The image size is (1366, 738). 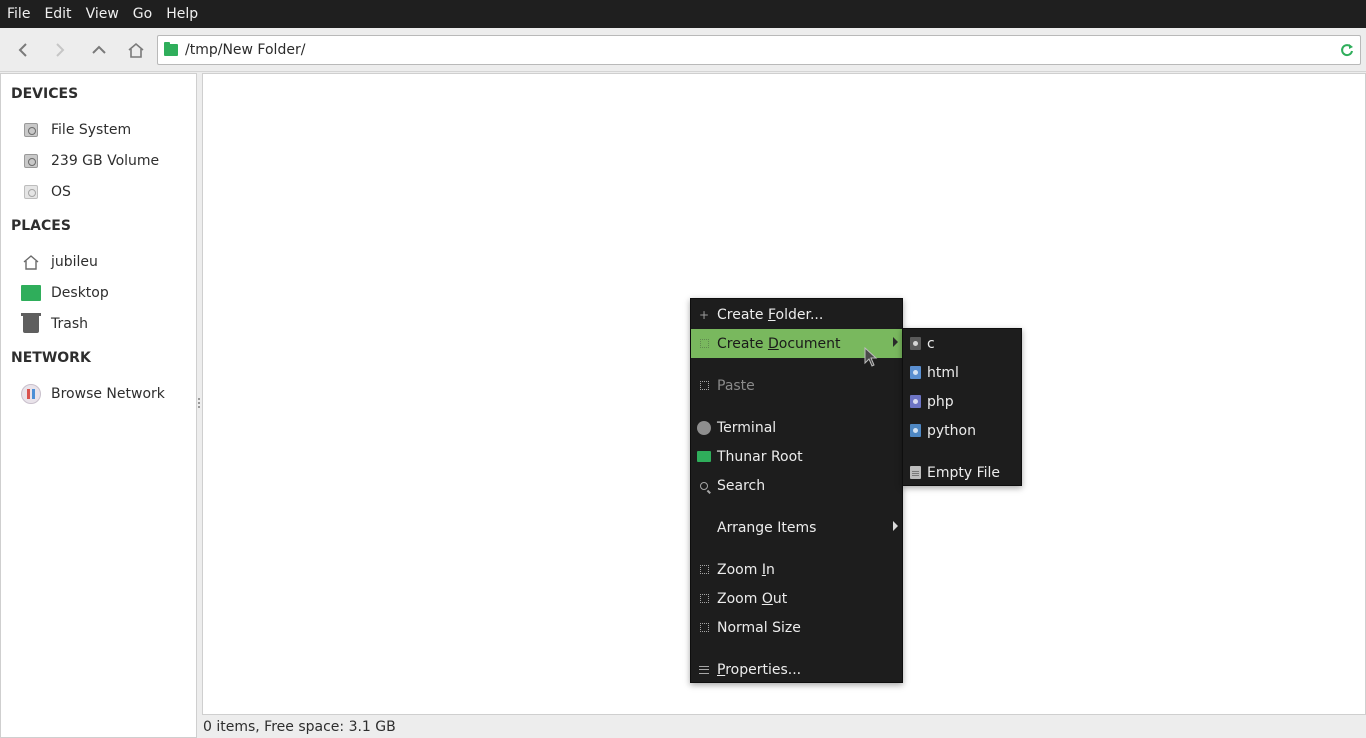 I want to click on up-button, so click(x=99, y=50).